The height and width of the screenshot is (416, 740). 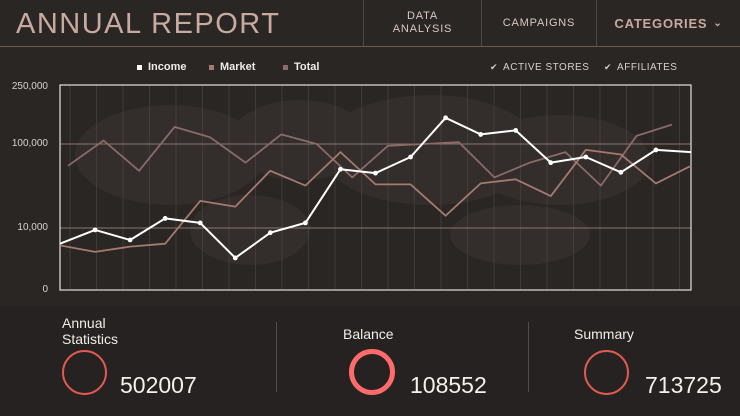 I want to click on legend-label-market: Market, so click(x=238, y=67).